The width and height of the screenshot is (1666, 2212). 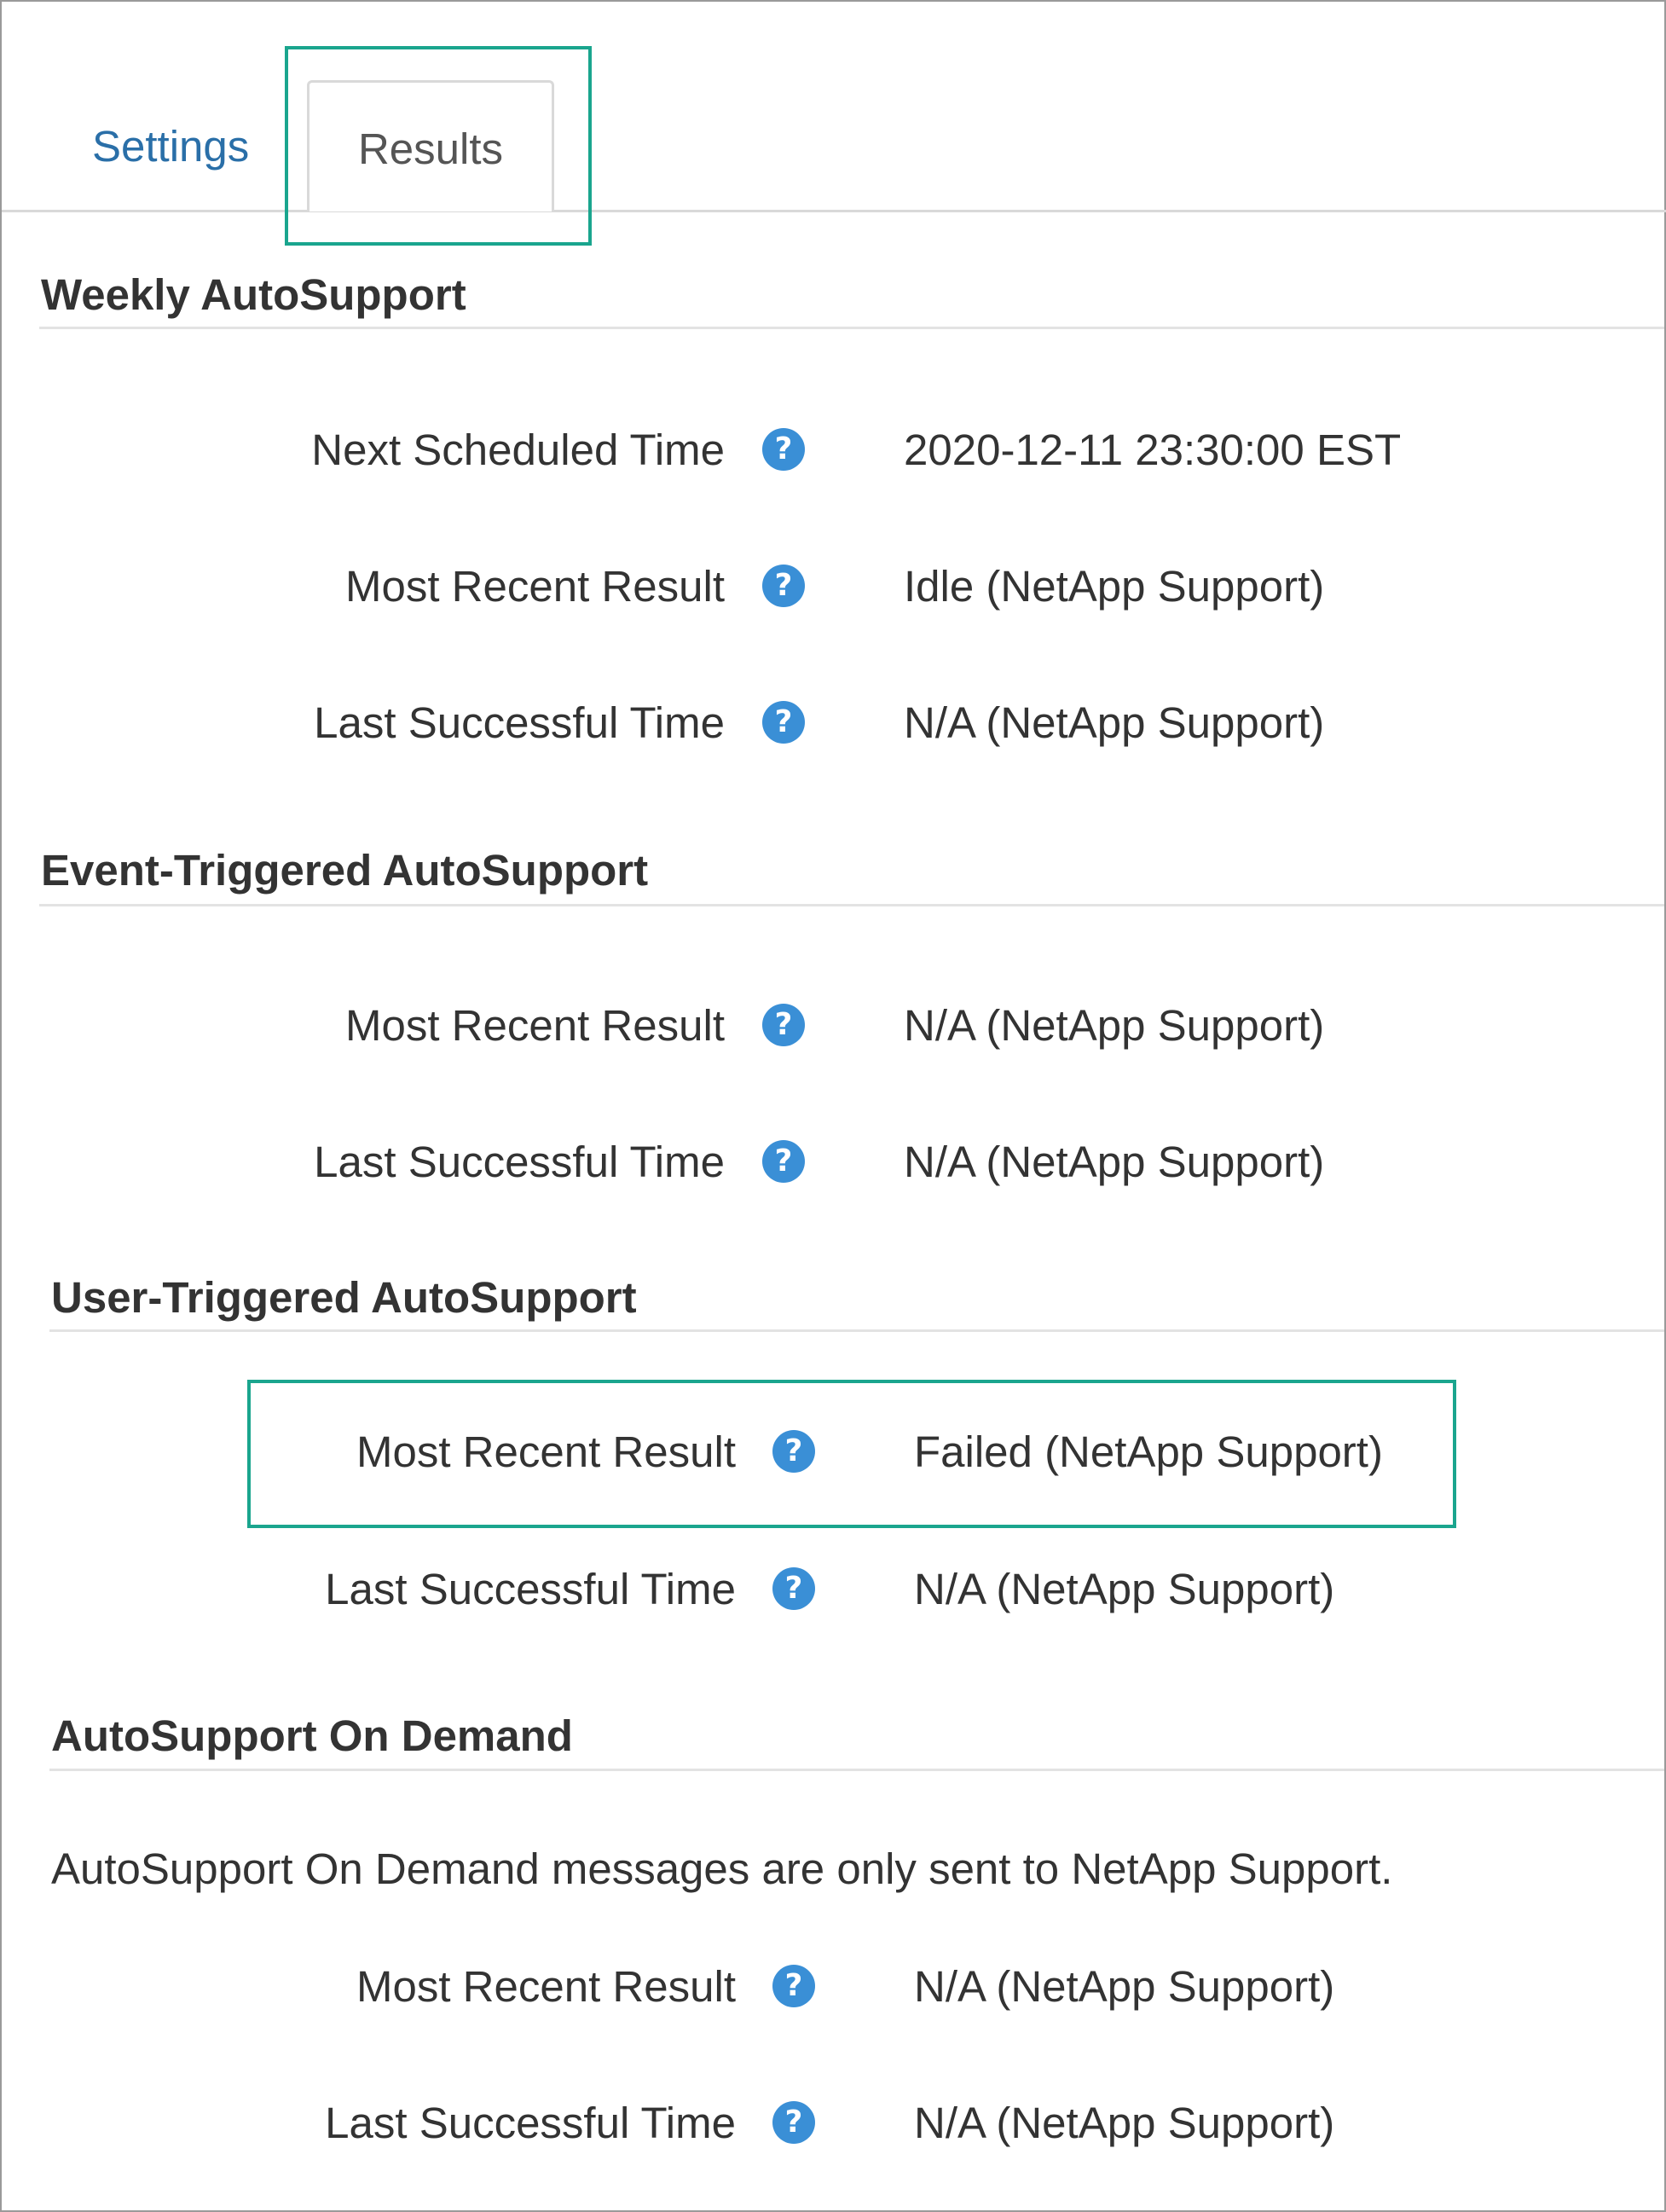 What do you see at coordinates (345, 871) in the screenshot?
I see `section-title-event-triggered: Event-Triggered AutoSupport` at bounding box center [345, 871].